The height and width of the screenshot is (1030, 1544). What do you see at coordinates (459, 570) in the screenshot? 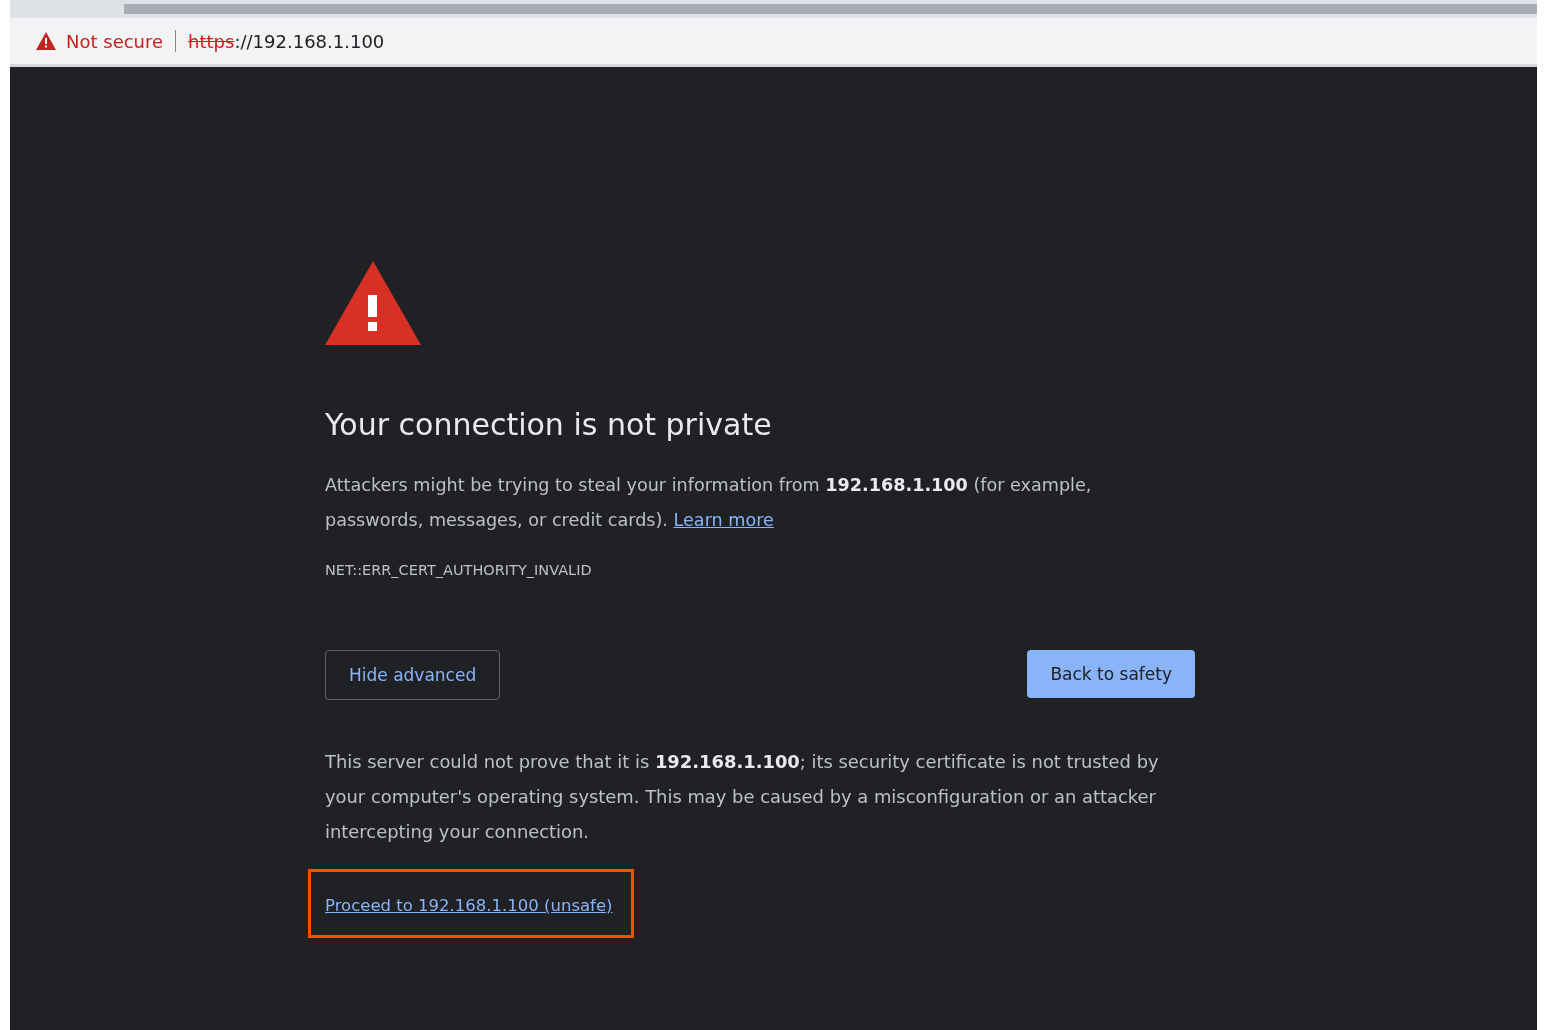
I see `error-code: NET::ERR_CERT_AUTHORITY_INVALID` at bounding box center [459, 570].